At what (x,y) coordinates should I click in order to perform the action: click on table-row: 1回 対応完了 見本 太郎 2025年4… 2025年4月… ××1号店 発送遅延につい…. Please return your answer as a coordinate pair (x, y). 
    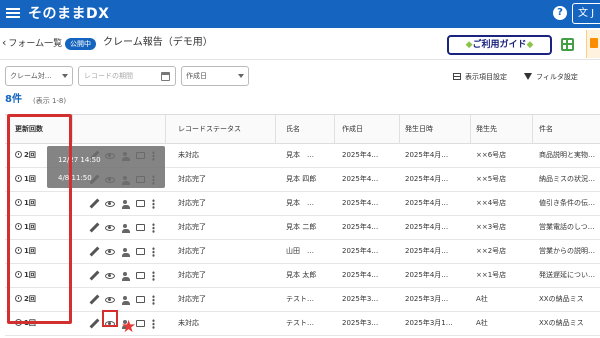
    Looking at the image, I should click on (302, 276).